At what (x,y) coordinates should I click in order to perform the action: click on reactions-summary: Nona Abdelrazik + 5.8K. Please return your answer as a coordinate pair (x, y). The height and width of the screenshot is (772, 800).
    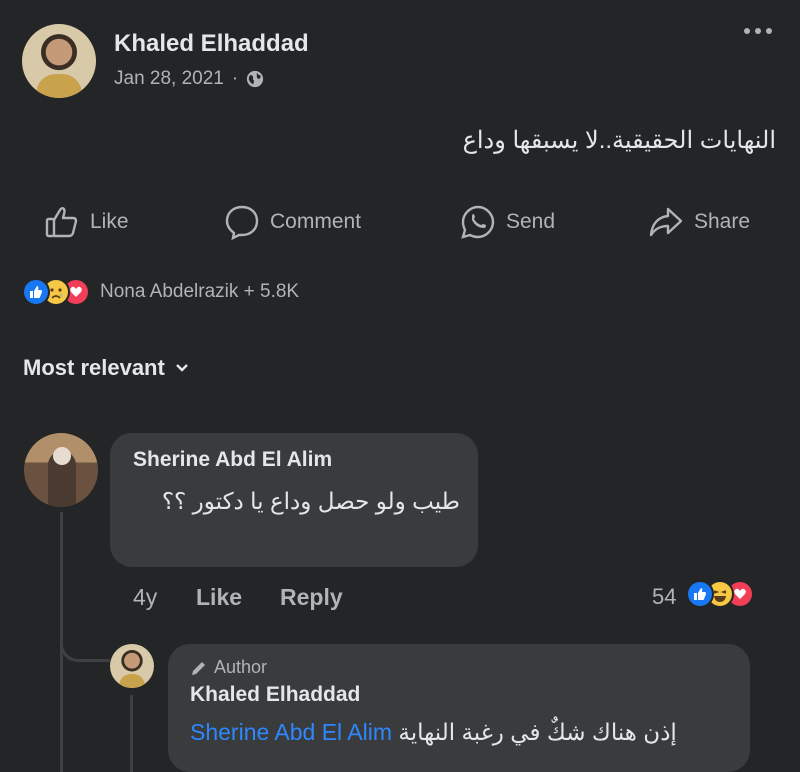
    Looking at the image, I should click on (160, 292).